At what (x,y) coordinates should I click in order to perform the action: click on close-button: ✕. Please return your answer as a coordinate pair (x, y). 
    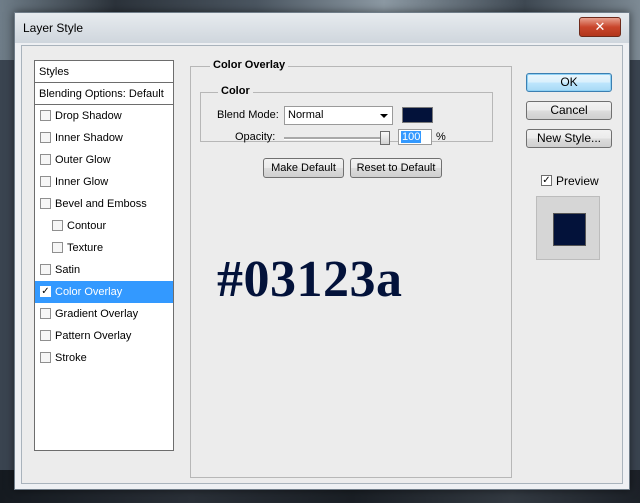
    Looking at the image, I should click on (600, 27).